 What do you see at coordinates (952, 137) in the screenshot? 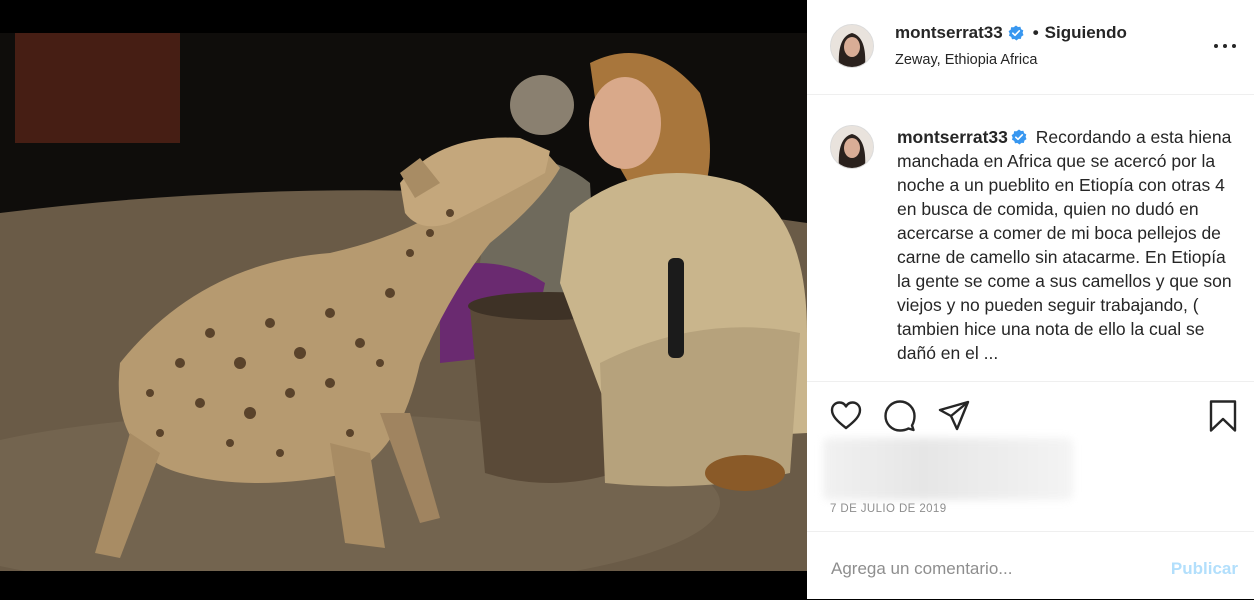
I see `caption-username-link: montserrat33` at bounding box center [952, 137].